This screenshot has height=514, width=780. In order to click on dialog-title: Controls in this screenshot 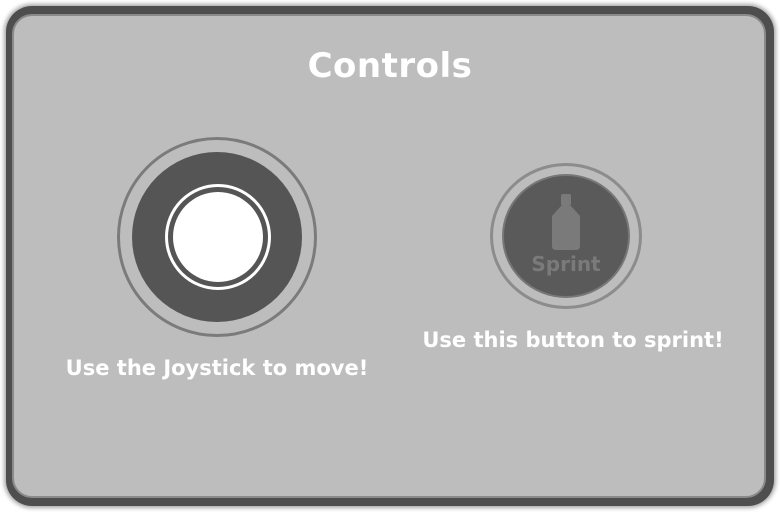, I will do `click(390, 66)`.